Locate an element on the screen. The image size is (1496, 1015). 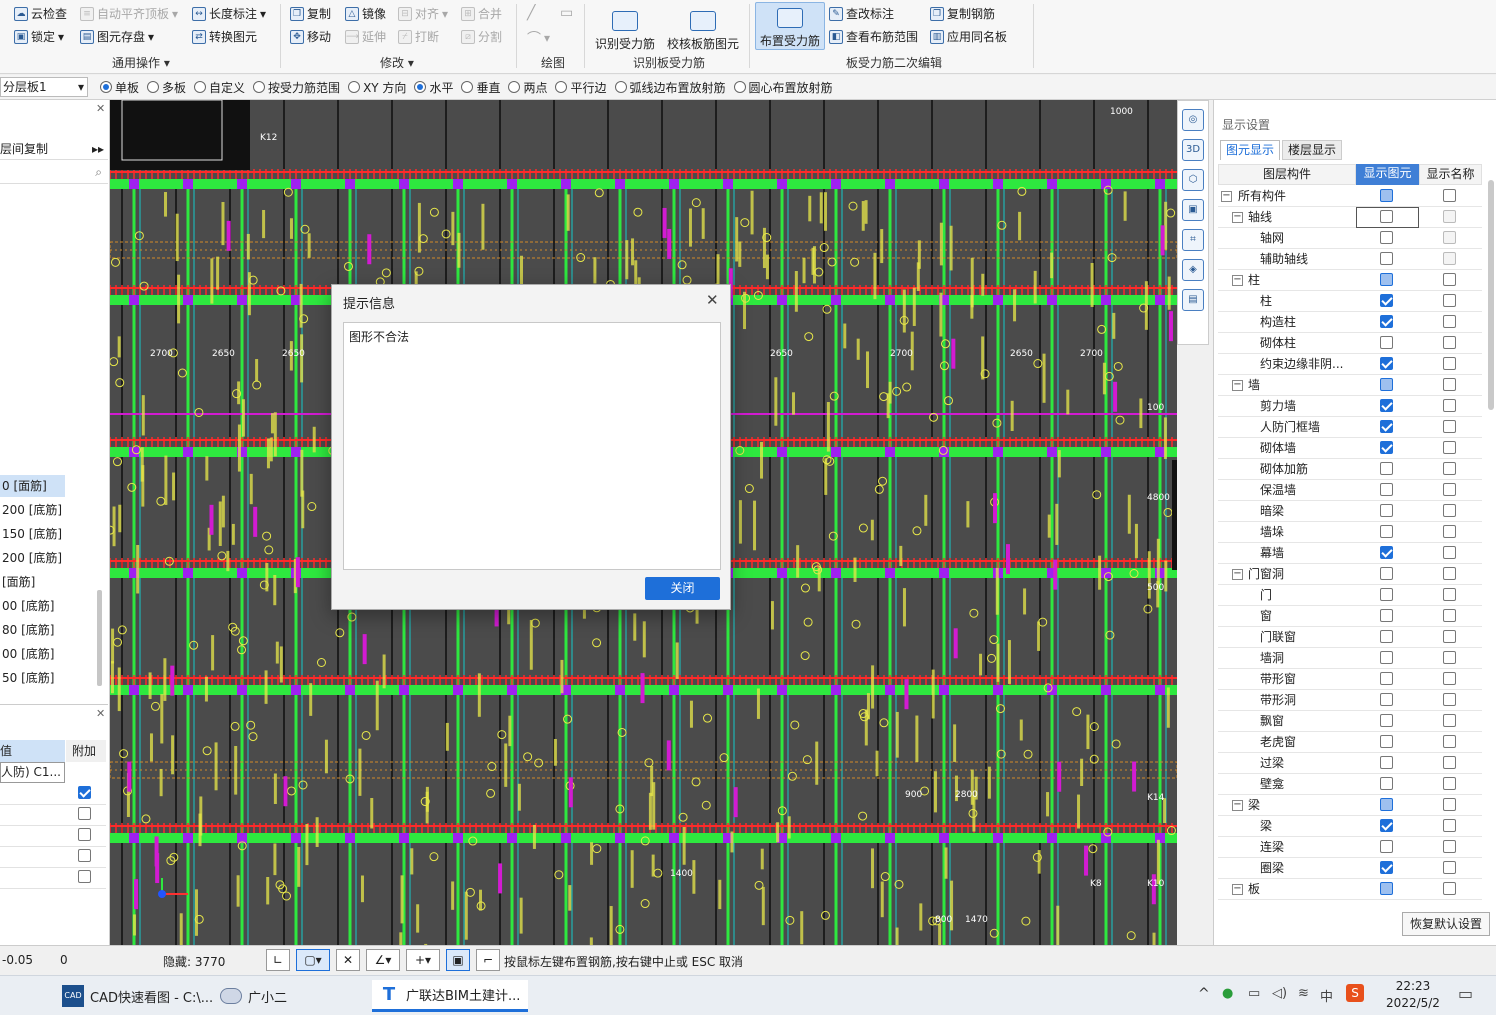
tree-row: 圈梁 is located at coordinates (1350, 868).